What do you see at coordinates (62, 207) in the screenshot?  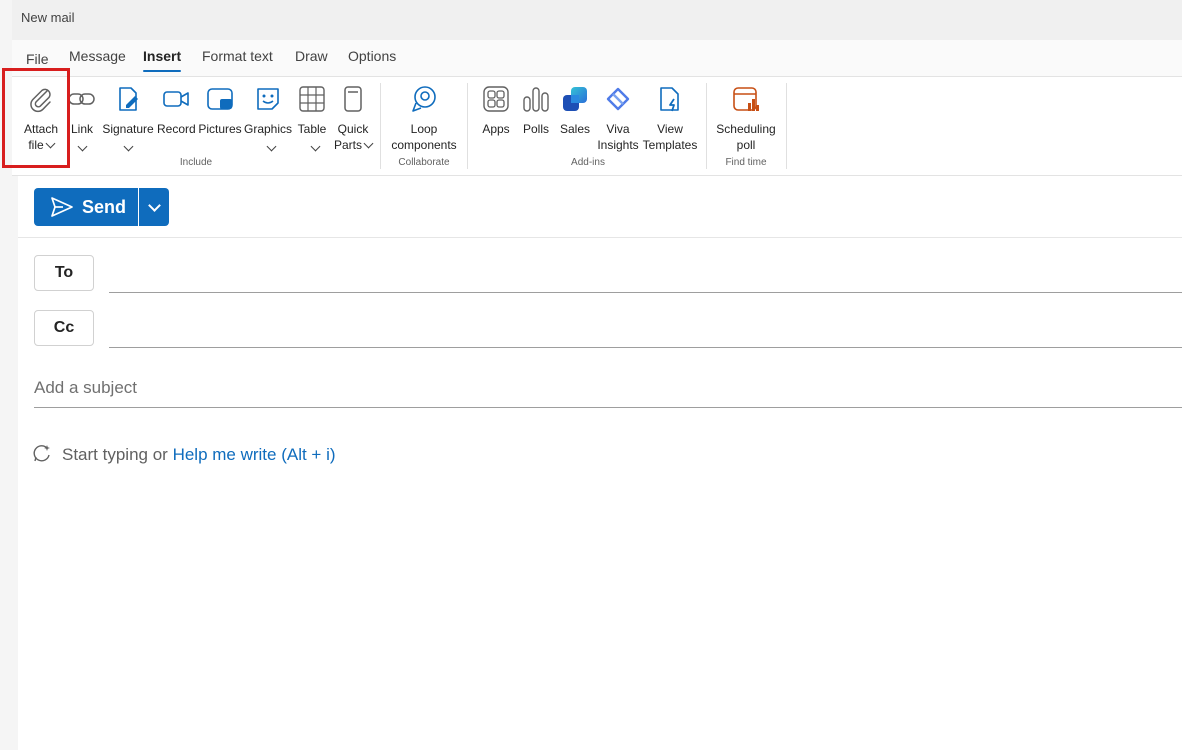 I see `send-icon` at bounding box center [62, 207].